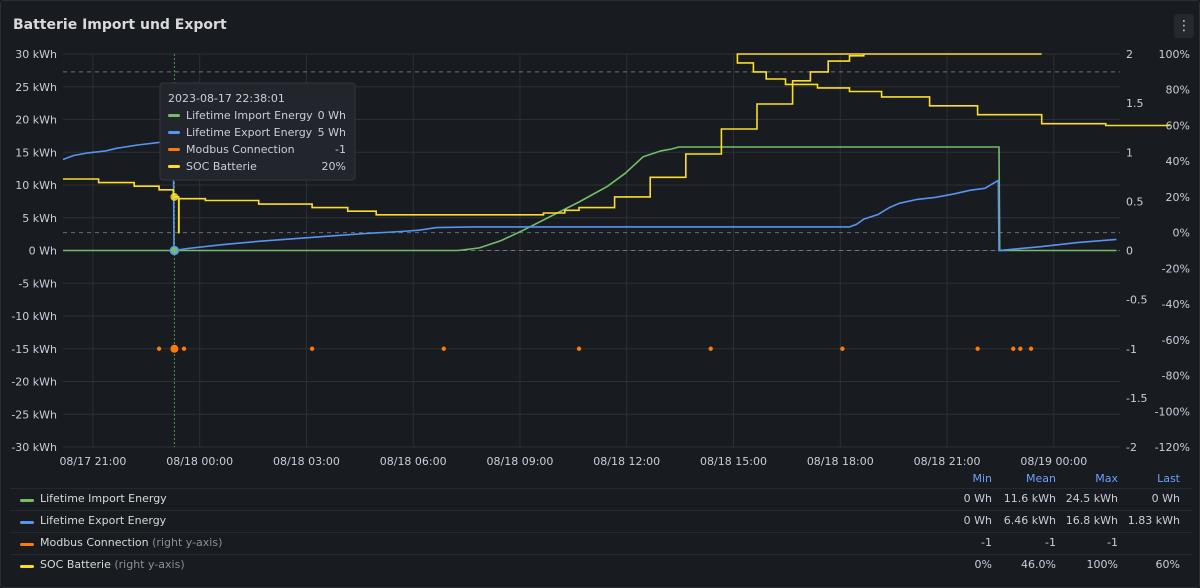 This screenshot has height=588, width=1200. Describe the element at coordinates (1053, 461) in the screenshot. I see `x-tick-label: 08/19 00:00` at that location.